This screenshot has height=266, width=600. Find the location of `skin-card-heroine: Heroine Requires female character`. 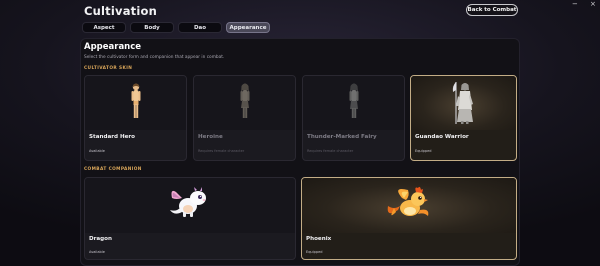

skin-card-heroine: Heroine Requires female character is located at coordinates (244, 118).